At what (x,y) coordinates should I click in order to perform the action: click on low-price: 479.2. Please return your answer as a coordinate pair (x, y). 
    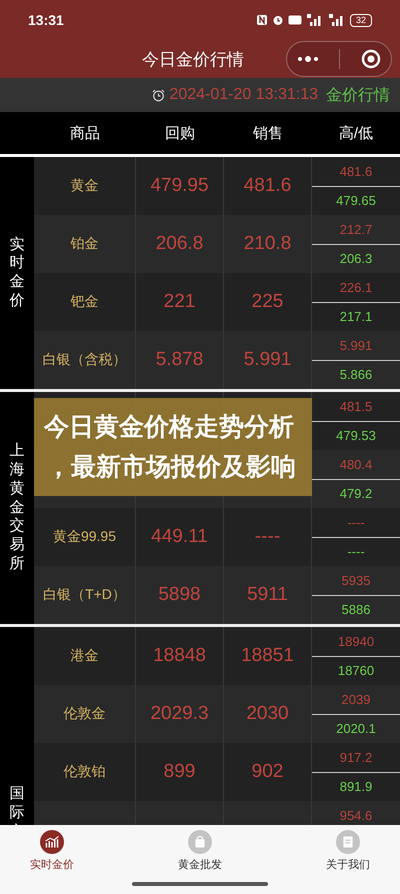
    Looking at the image, I should click on (356, 494).